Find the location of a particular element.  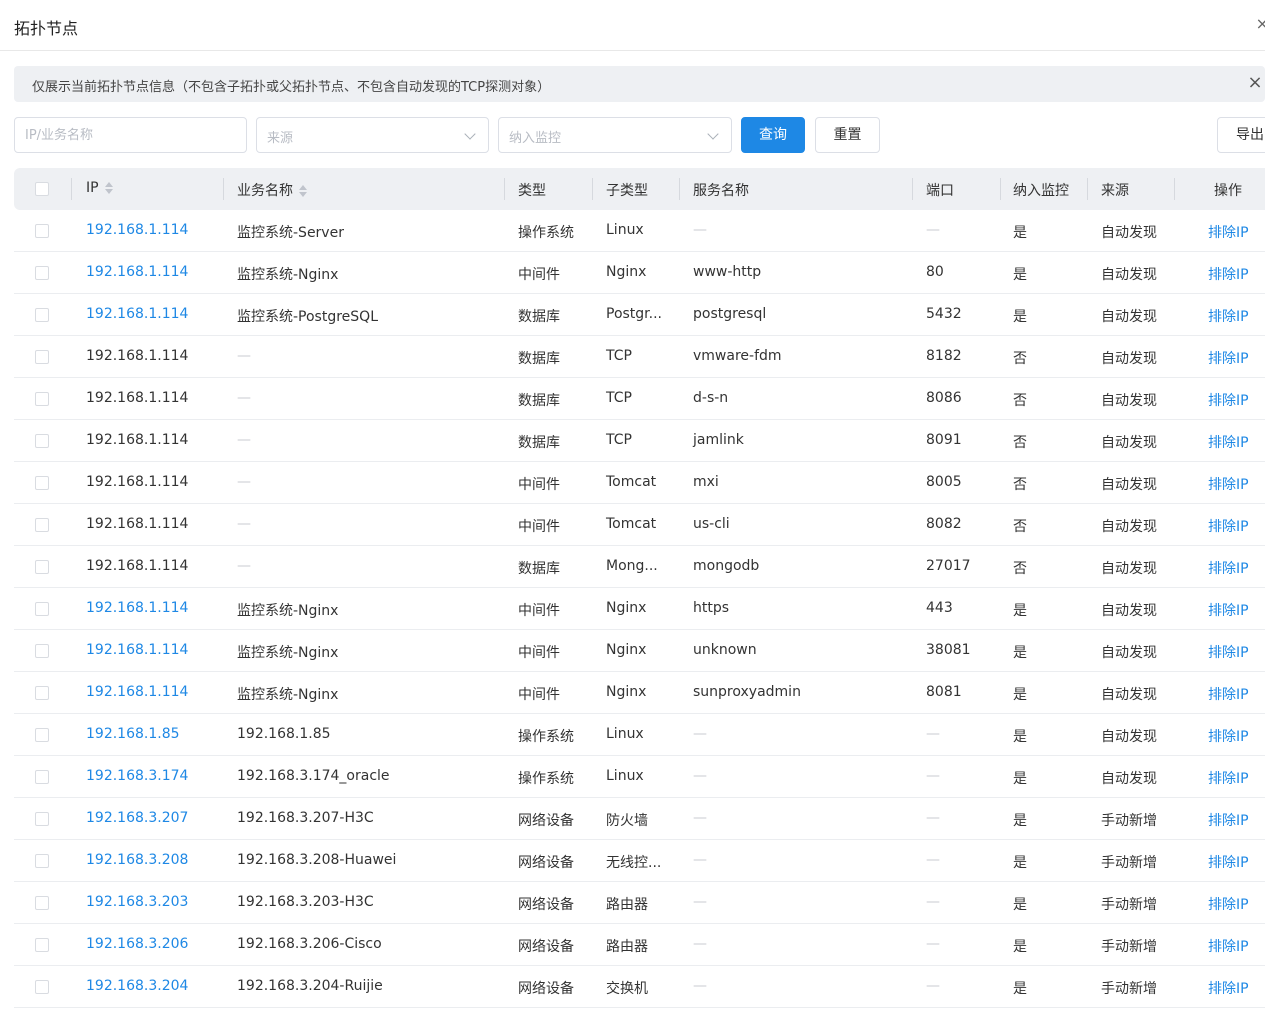

service-name-cell: sunproxyadmin is located at coordinates (747, 692).